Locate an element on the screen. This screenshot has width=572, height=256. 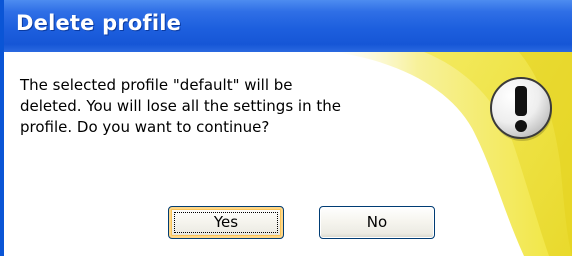
no-button: No is located at coordinates (377, 222).